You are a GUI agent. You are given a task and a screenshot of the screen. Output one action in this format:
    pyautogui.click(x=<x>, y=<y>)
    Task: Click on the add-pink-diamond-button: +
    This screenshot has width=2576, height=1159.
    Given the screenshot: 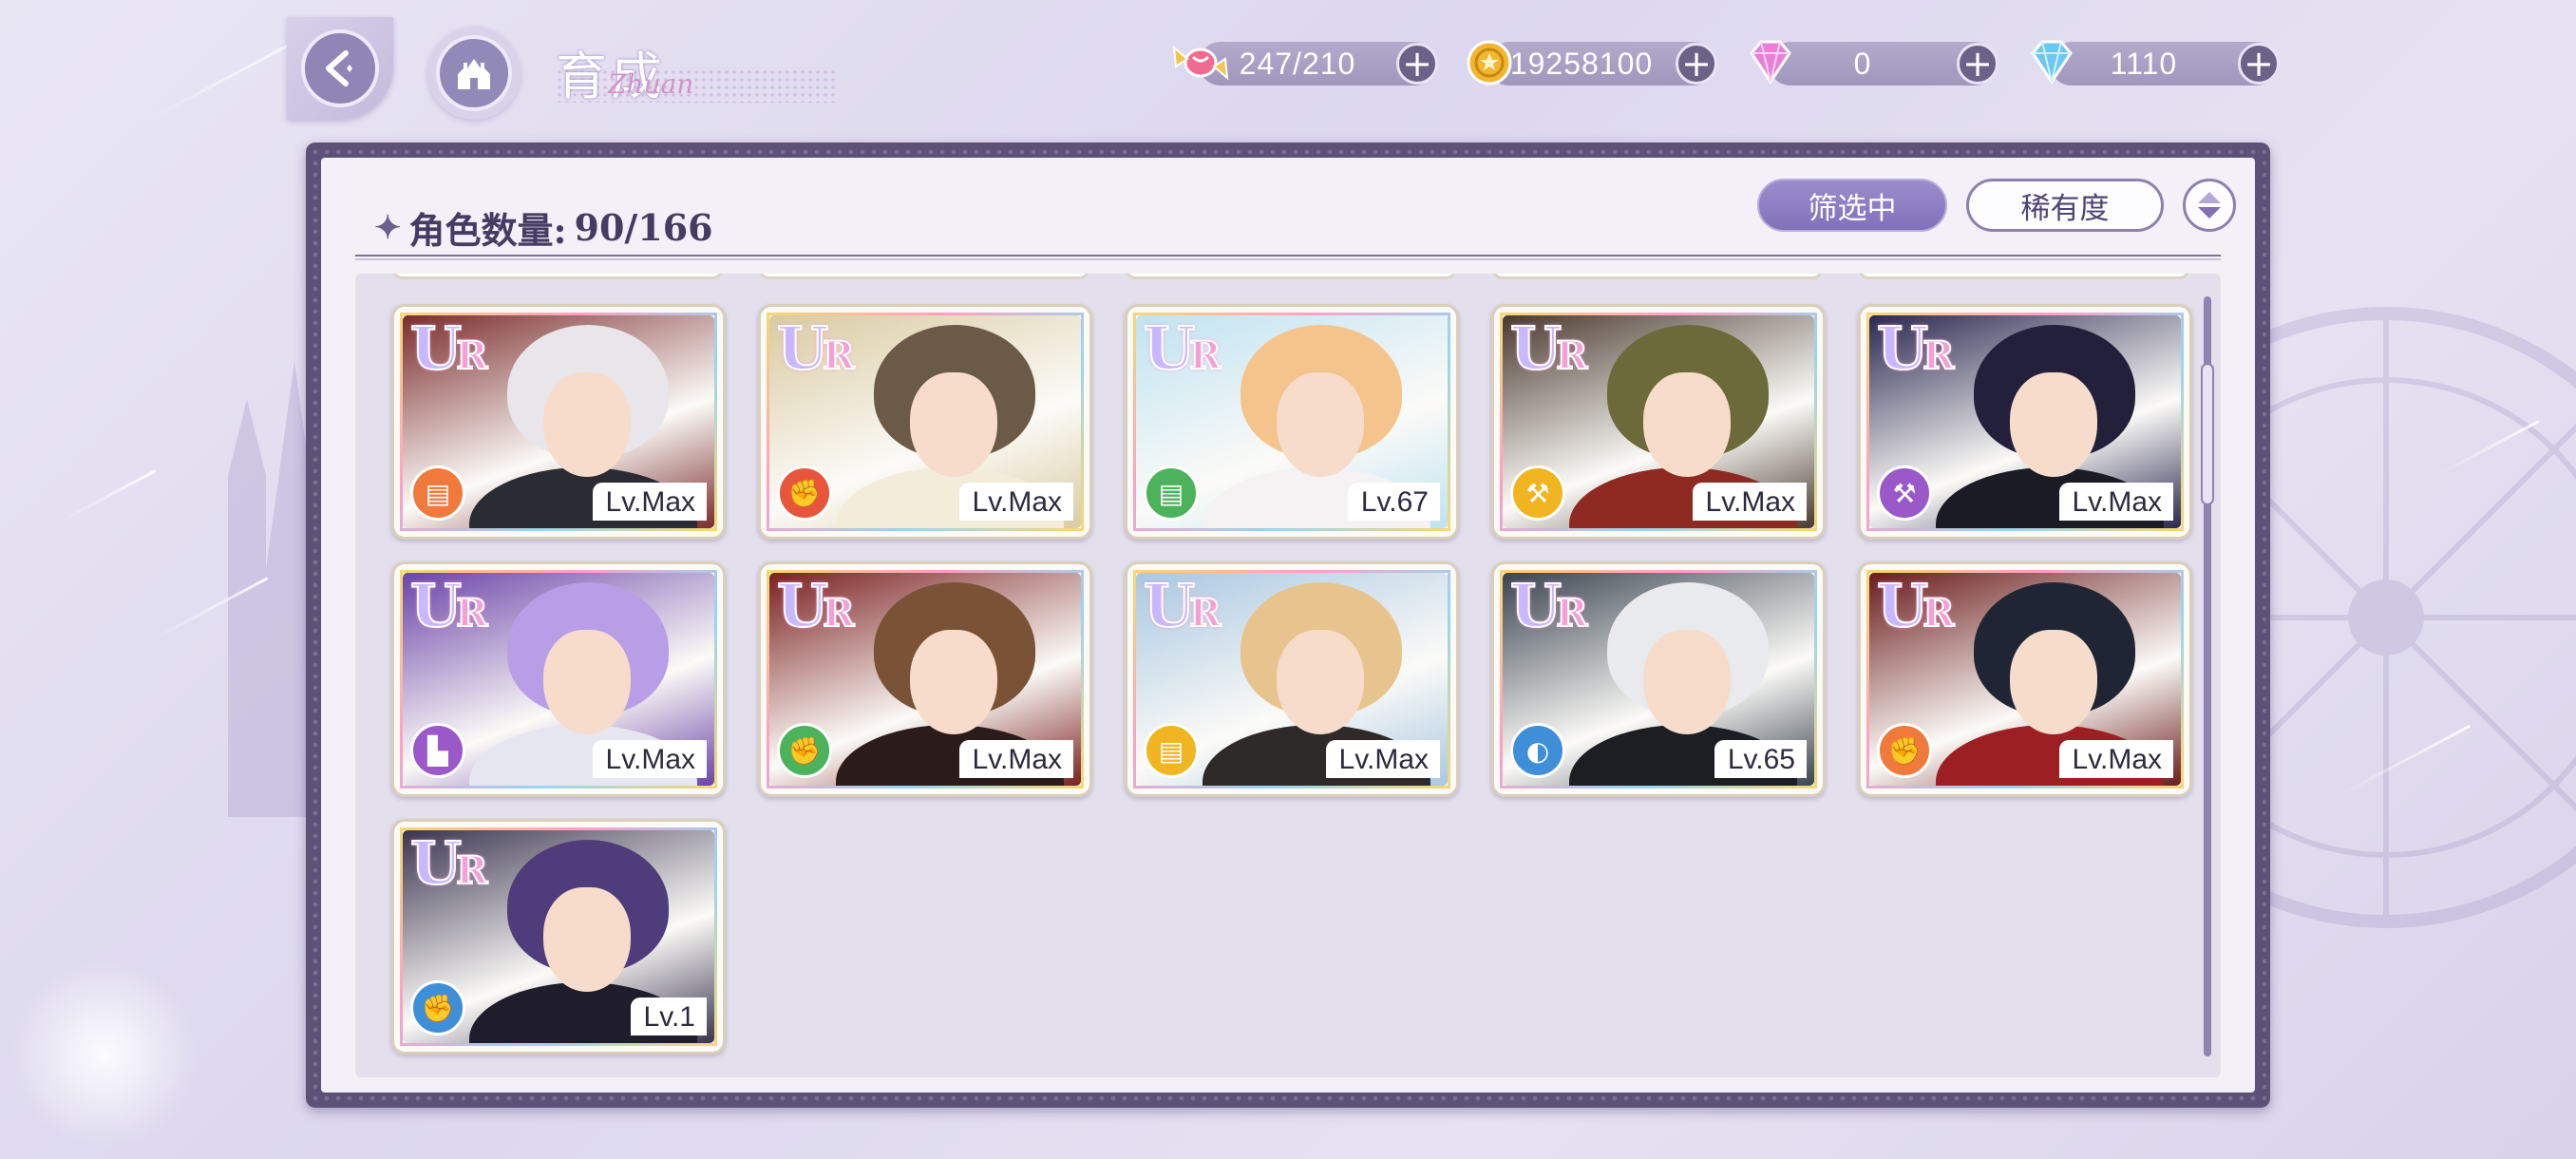 What is the action you would take?
    pyautogui.click(x=1977, y=64)
    